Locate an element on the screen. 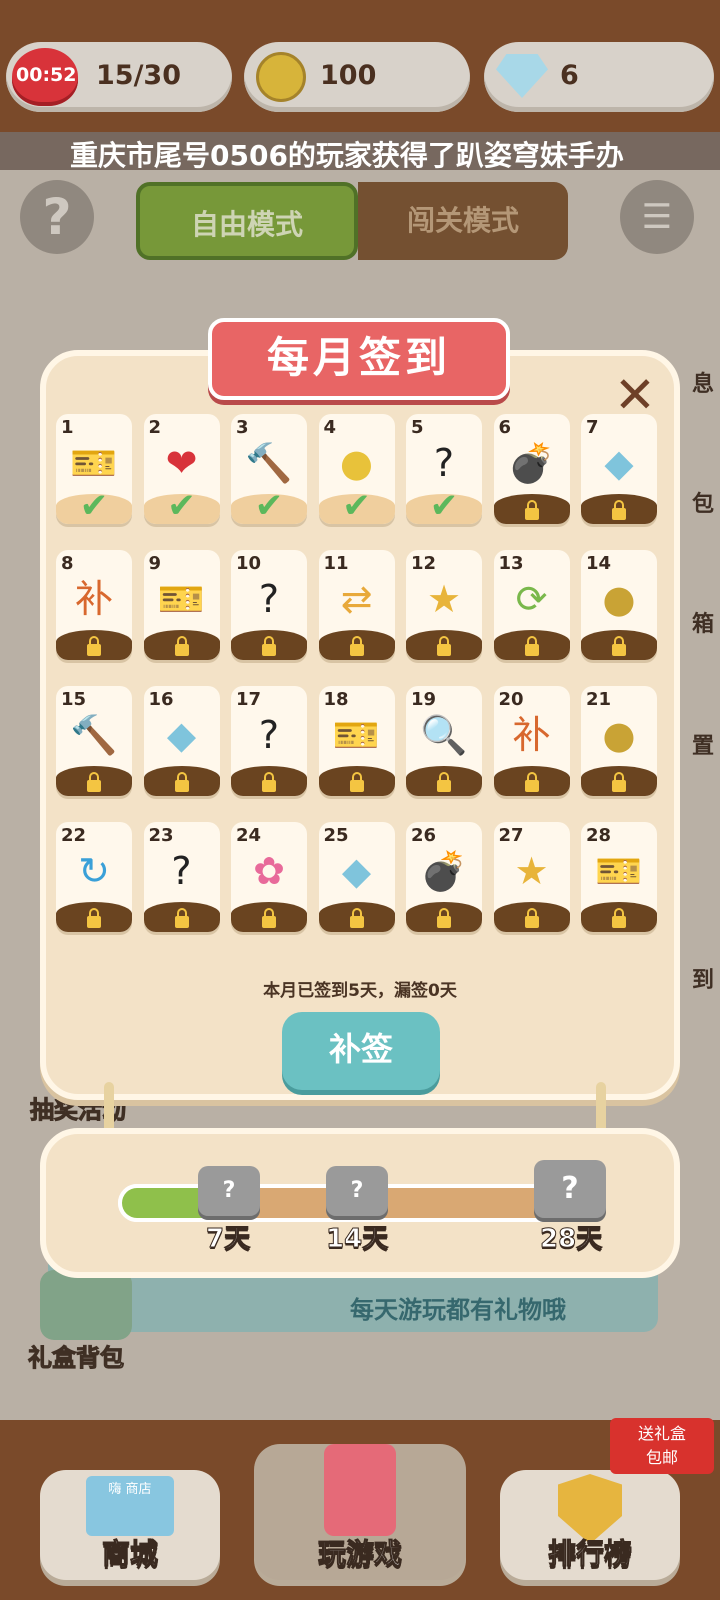 The height and width of the screenshot is (1600, 720). signin-day-card: 14 ● is located at coordinates (619, 605).